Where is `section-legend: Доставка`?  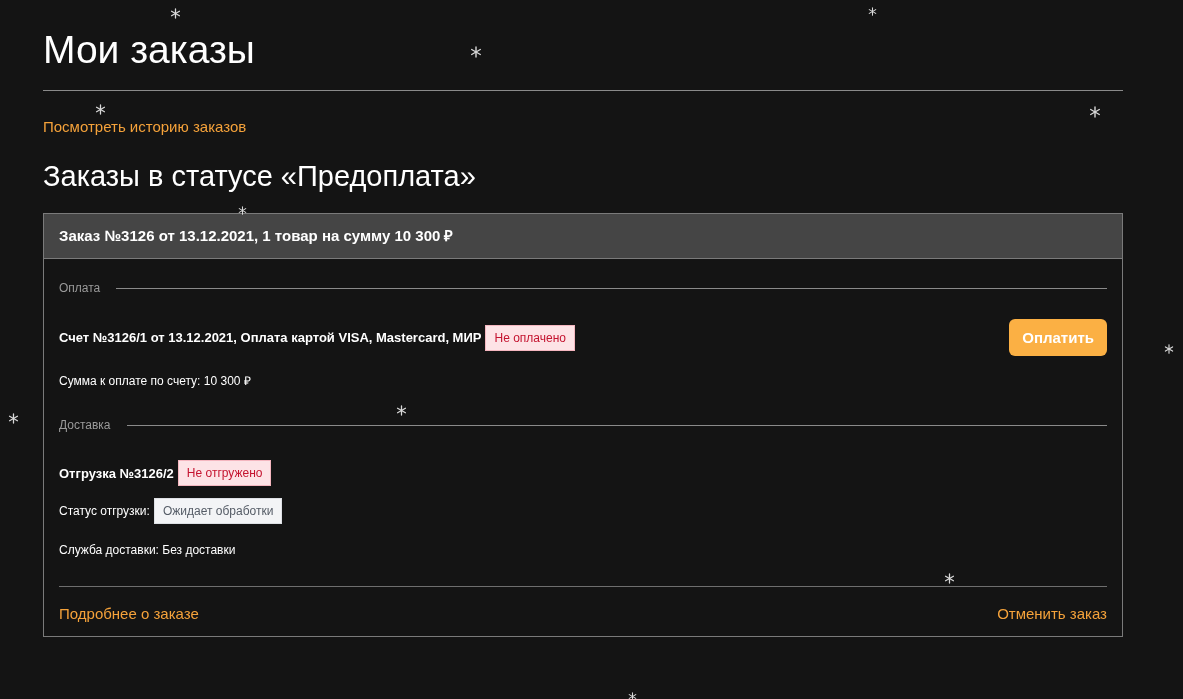
section-legend: Доставка is located at coordinates (85, 425).